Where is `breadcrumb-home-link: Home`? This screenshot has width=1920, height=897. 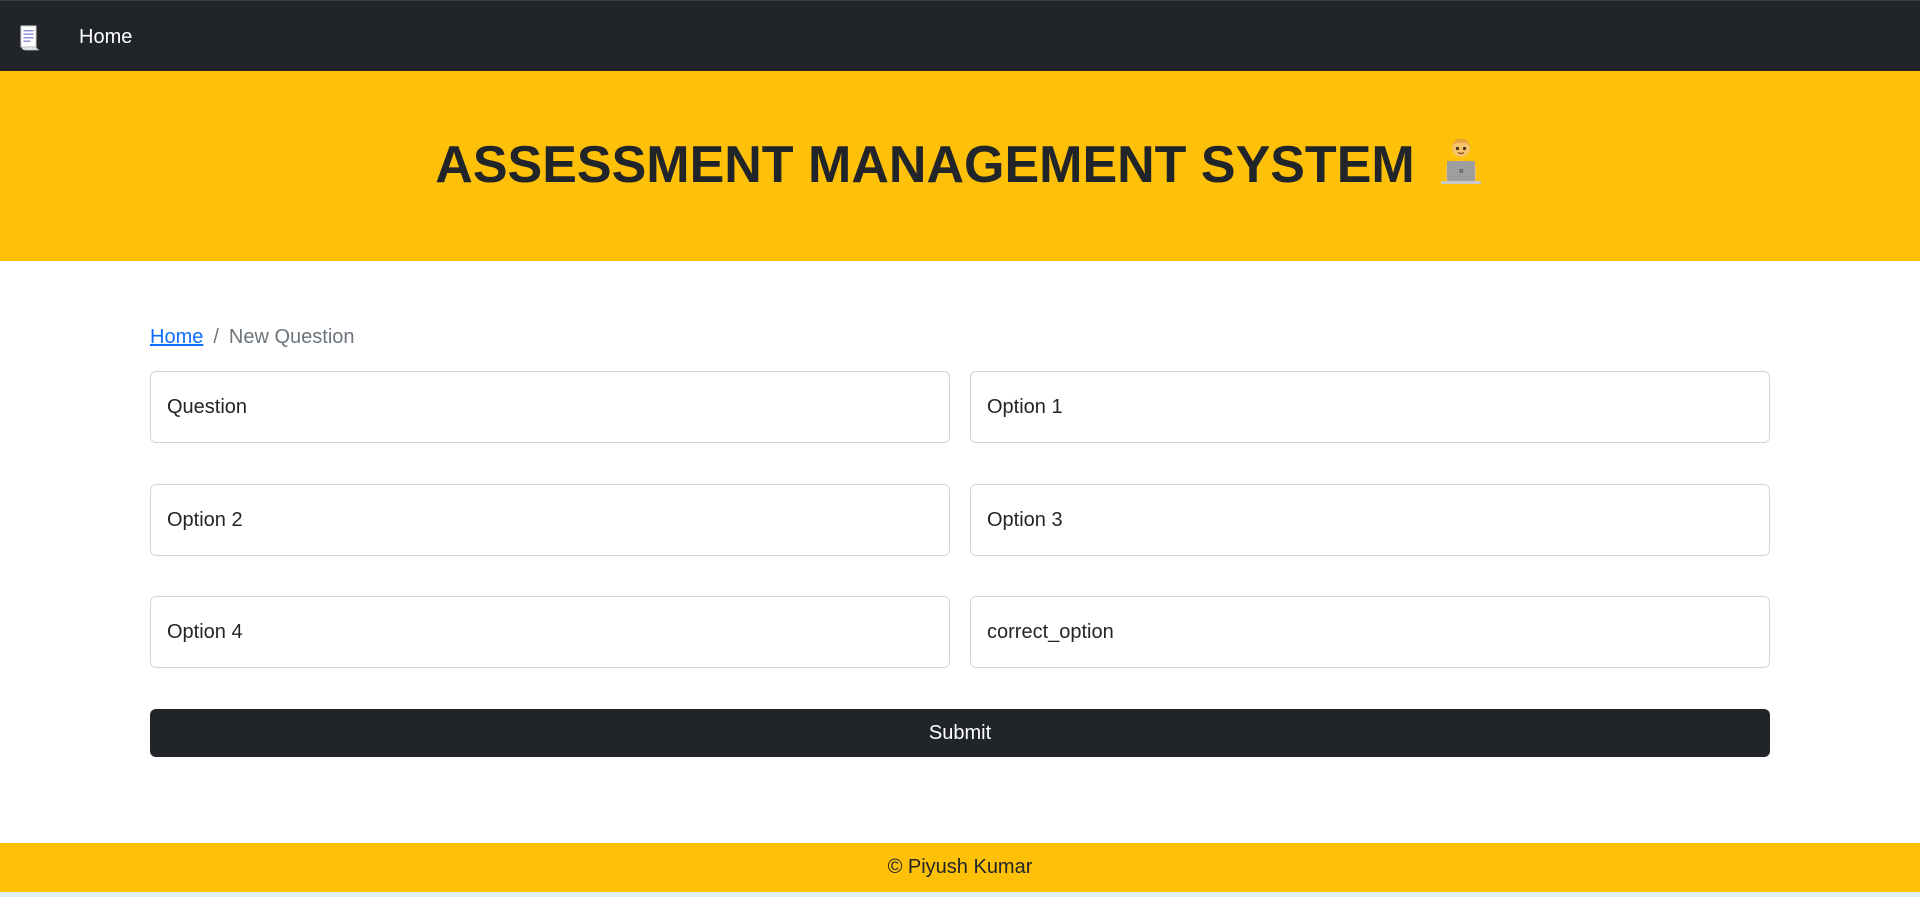 breadcrumb-home-link: Home is located at coordinates (176, 337).